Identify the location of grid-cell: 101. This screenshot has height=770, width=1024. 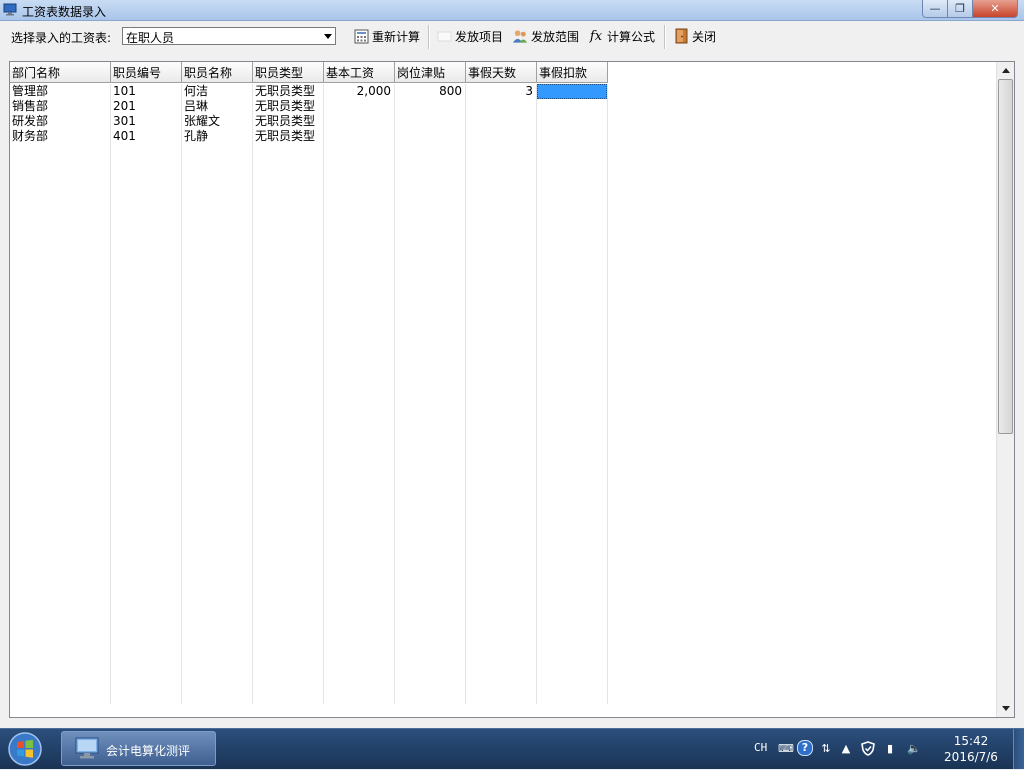
(146, 91).